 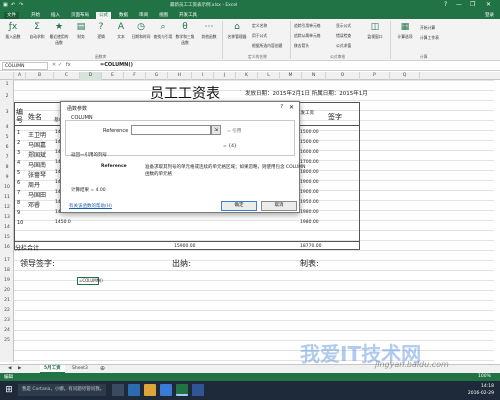 What do you see at coordinates (7, 320) in the screenshot?
I see `row-header: 23` at bounding box center [7, 320].